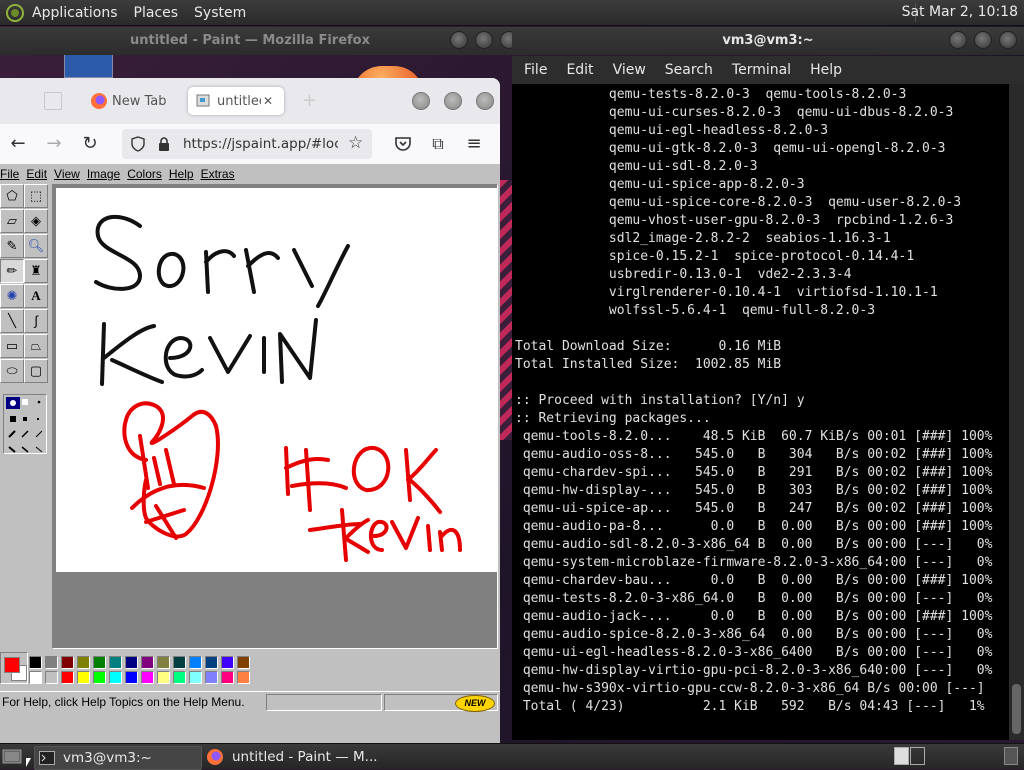 Image resolution: width=1024 pixels, height=770 pixels. What do you see at coordinates (579, 70) in the screenshot?
I see `terminal-menu-edit: Edit` at bounding box center [579, 70].